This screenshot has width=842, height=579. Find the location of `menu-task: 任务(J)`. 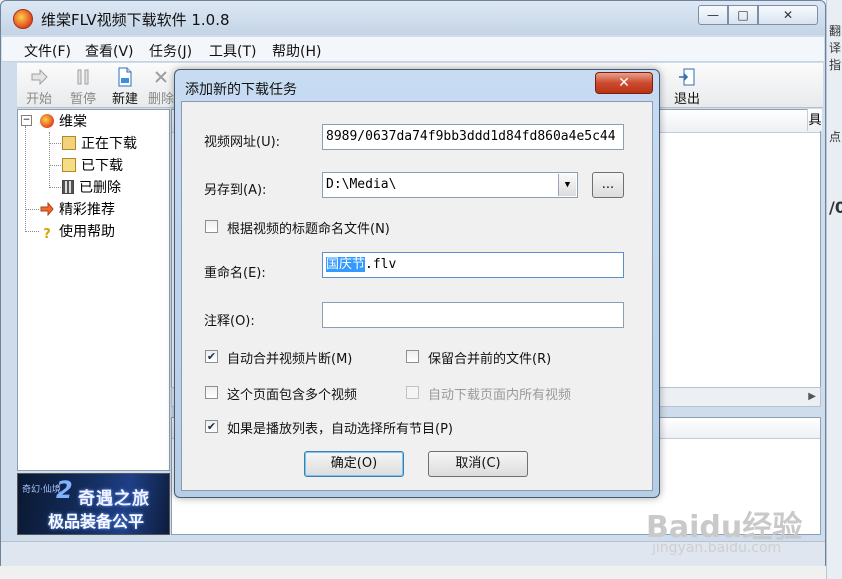

menu-task: 任务(J) is located at coordinates (170, 51).